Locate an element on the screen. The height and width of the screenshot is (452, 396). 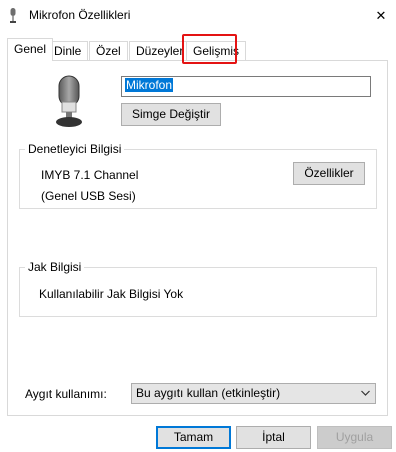
apply-button: Uygula is located at coordinates (354, 437).